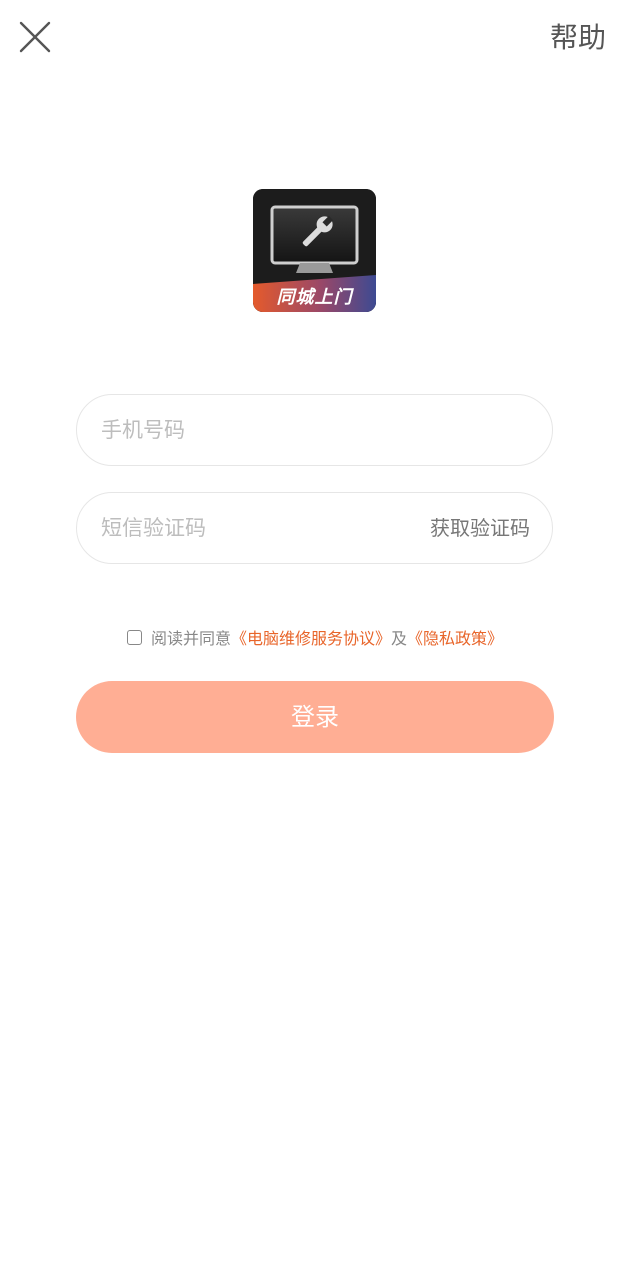 This screenshot has height=1280, width=630. I want to click on phone-field, so click(314, 430).